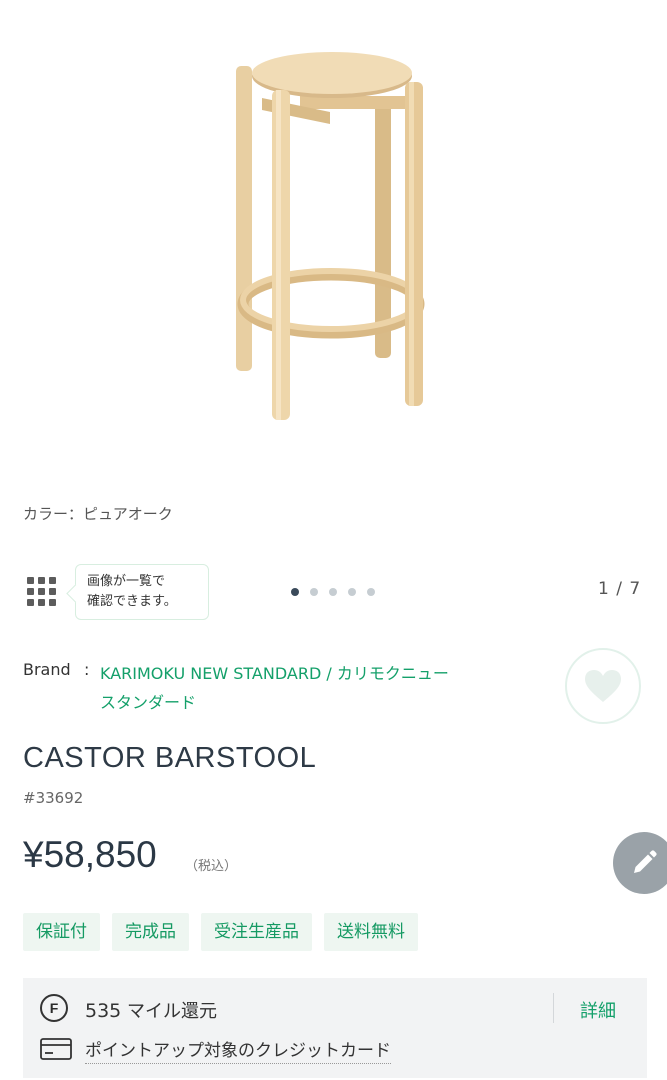  Describe the element at coordinates (142, 592) in the screenshot. I see `gallery-tooltip: 画像が一覧で 確認できます。` at that location.